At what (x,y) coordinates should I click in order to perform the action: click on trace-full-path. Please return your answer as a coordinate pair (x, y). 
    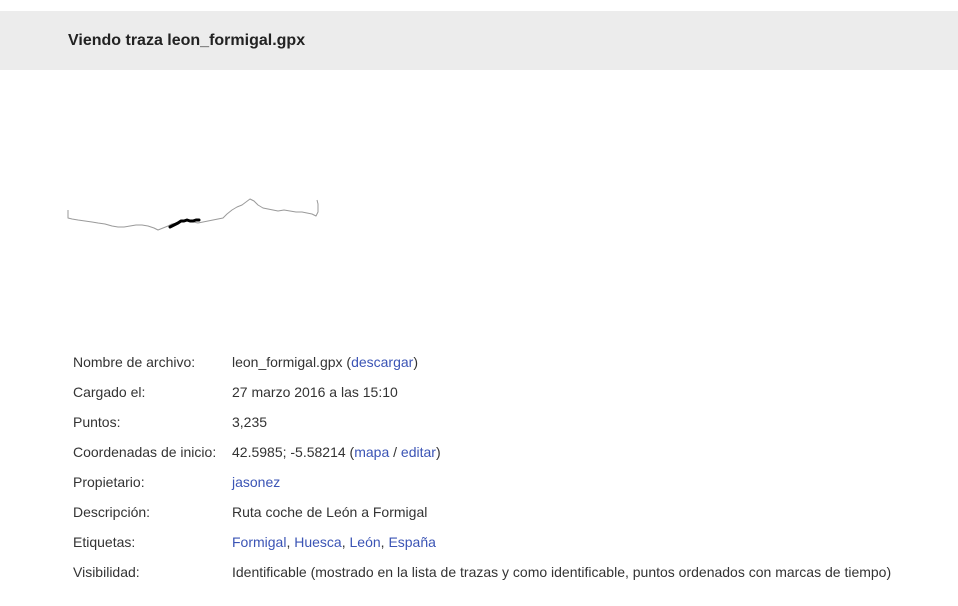
    Looking at the image, I should click on (193, 214).